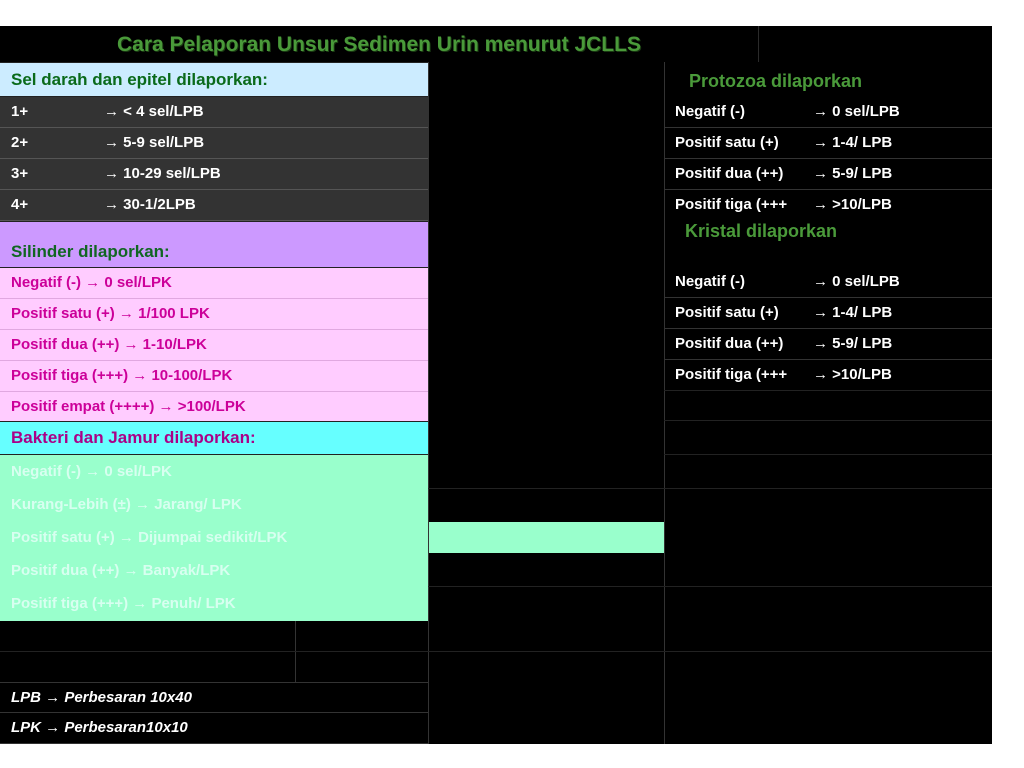  I want to click on kristal-header: Kristal dilaporkan, so click(761, 231).